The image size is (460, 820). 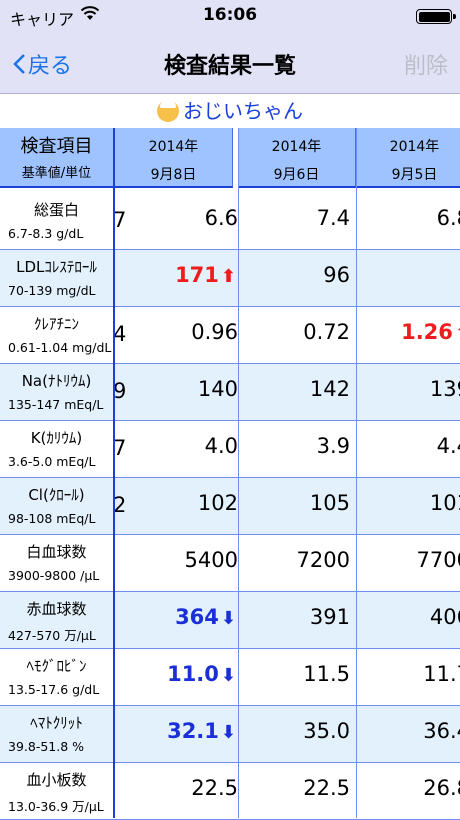 I want to click on table-row: Na(ﾅﾄﾘｳﾑ) 135-147 mEq/L 9 140 142 139, so click(x=230, y=392).